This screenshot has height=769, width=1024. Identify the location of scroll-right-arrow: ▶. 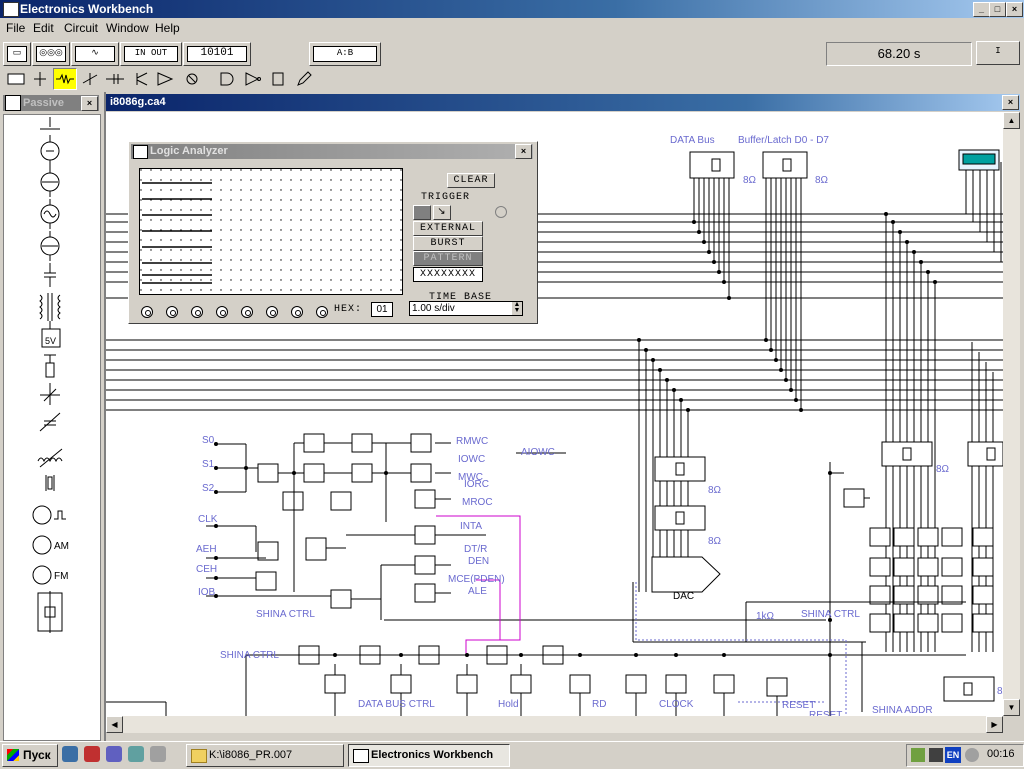
(994, 724).